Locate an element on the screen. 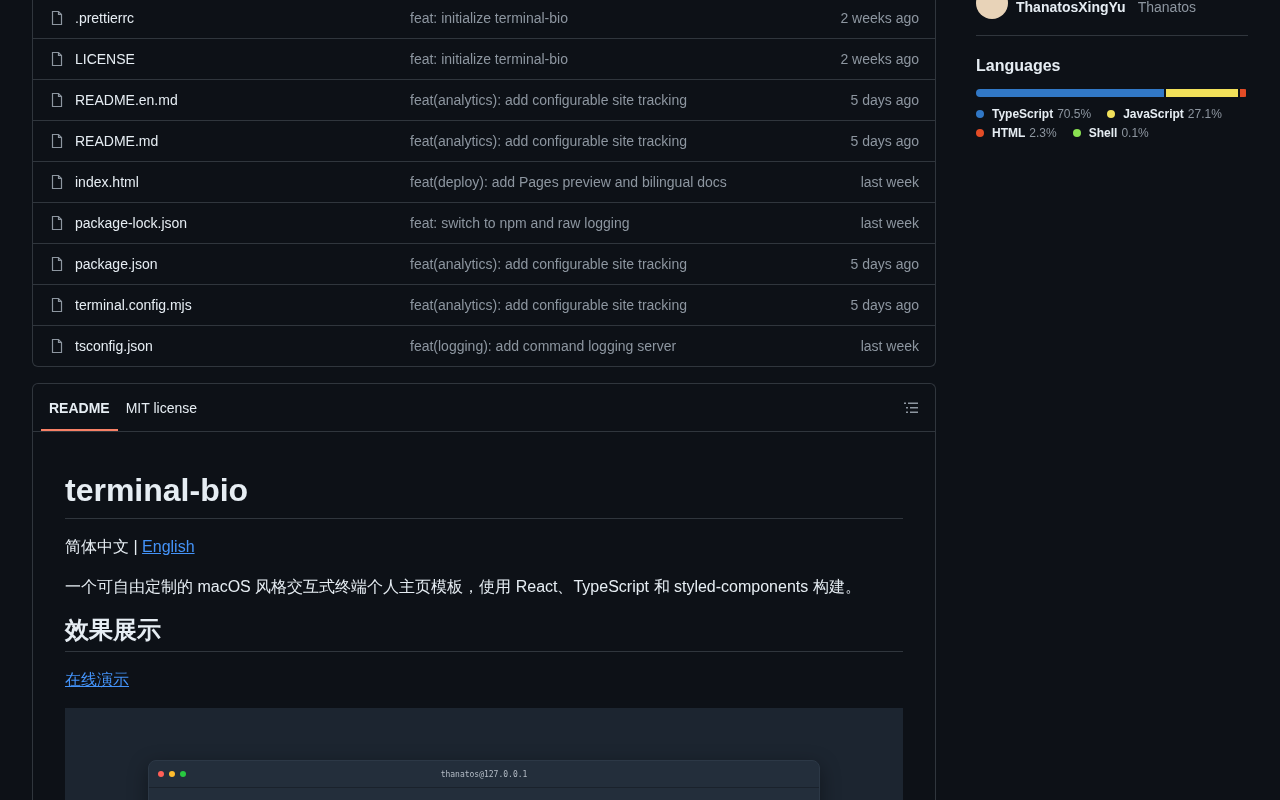 This screenshot has width=1280, height=800. language-name: JavaScript is located at coordinates (1153, 114).